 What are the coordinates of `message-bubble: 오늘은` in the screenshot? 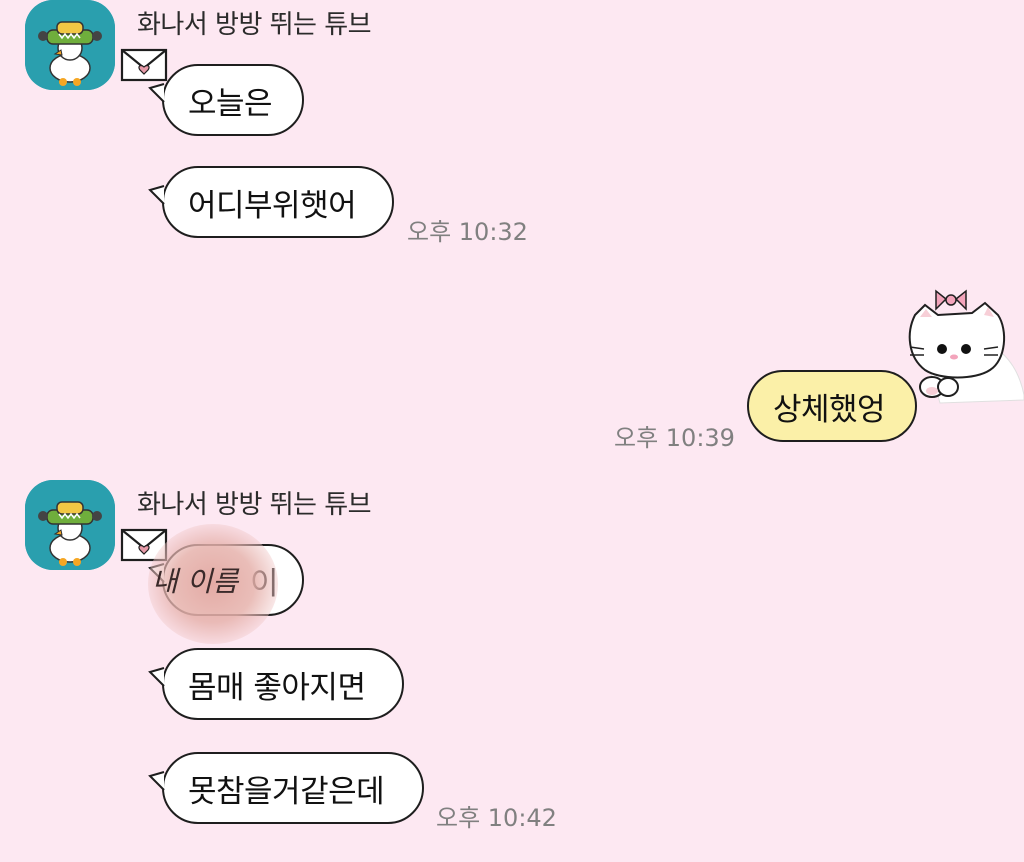 It's located at (226, 100).